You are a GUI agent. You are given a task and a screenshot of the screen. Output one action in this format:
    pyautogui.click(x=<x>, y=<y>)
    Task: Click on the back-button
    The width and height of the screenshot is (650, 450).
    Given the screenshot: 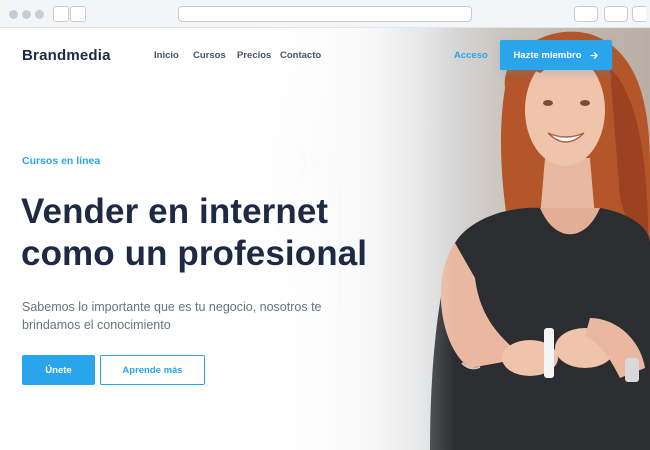 What is the action you would take?
    pyautogui.click(x=61, y=14)
    